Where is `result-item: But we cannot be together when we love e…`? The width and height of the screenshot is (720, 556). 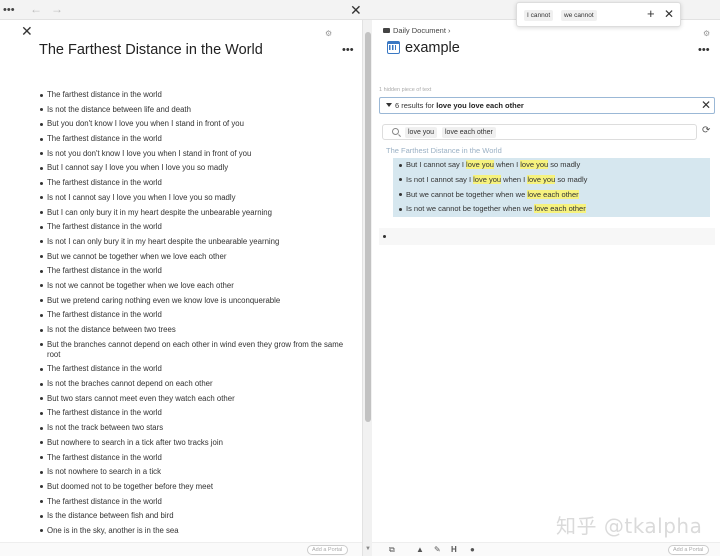 result-item: But we cannot be together when we love e… is located at coordinates (493, 194).